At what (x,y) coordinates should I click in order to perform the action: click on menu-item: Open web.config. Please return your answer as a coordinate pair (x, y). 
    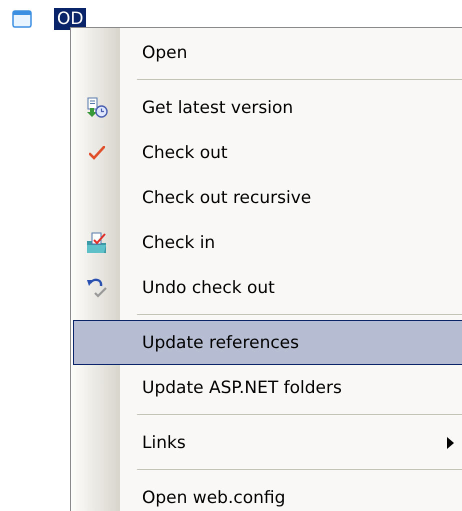
    Looking at the image, I should click on (267, 493).